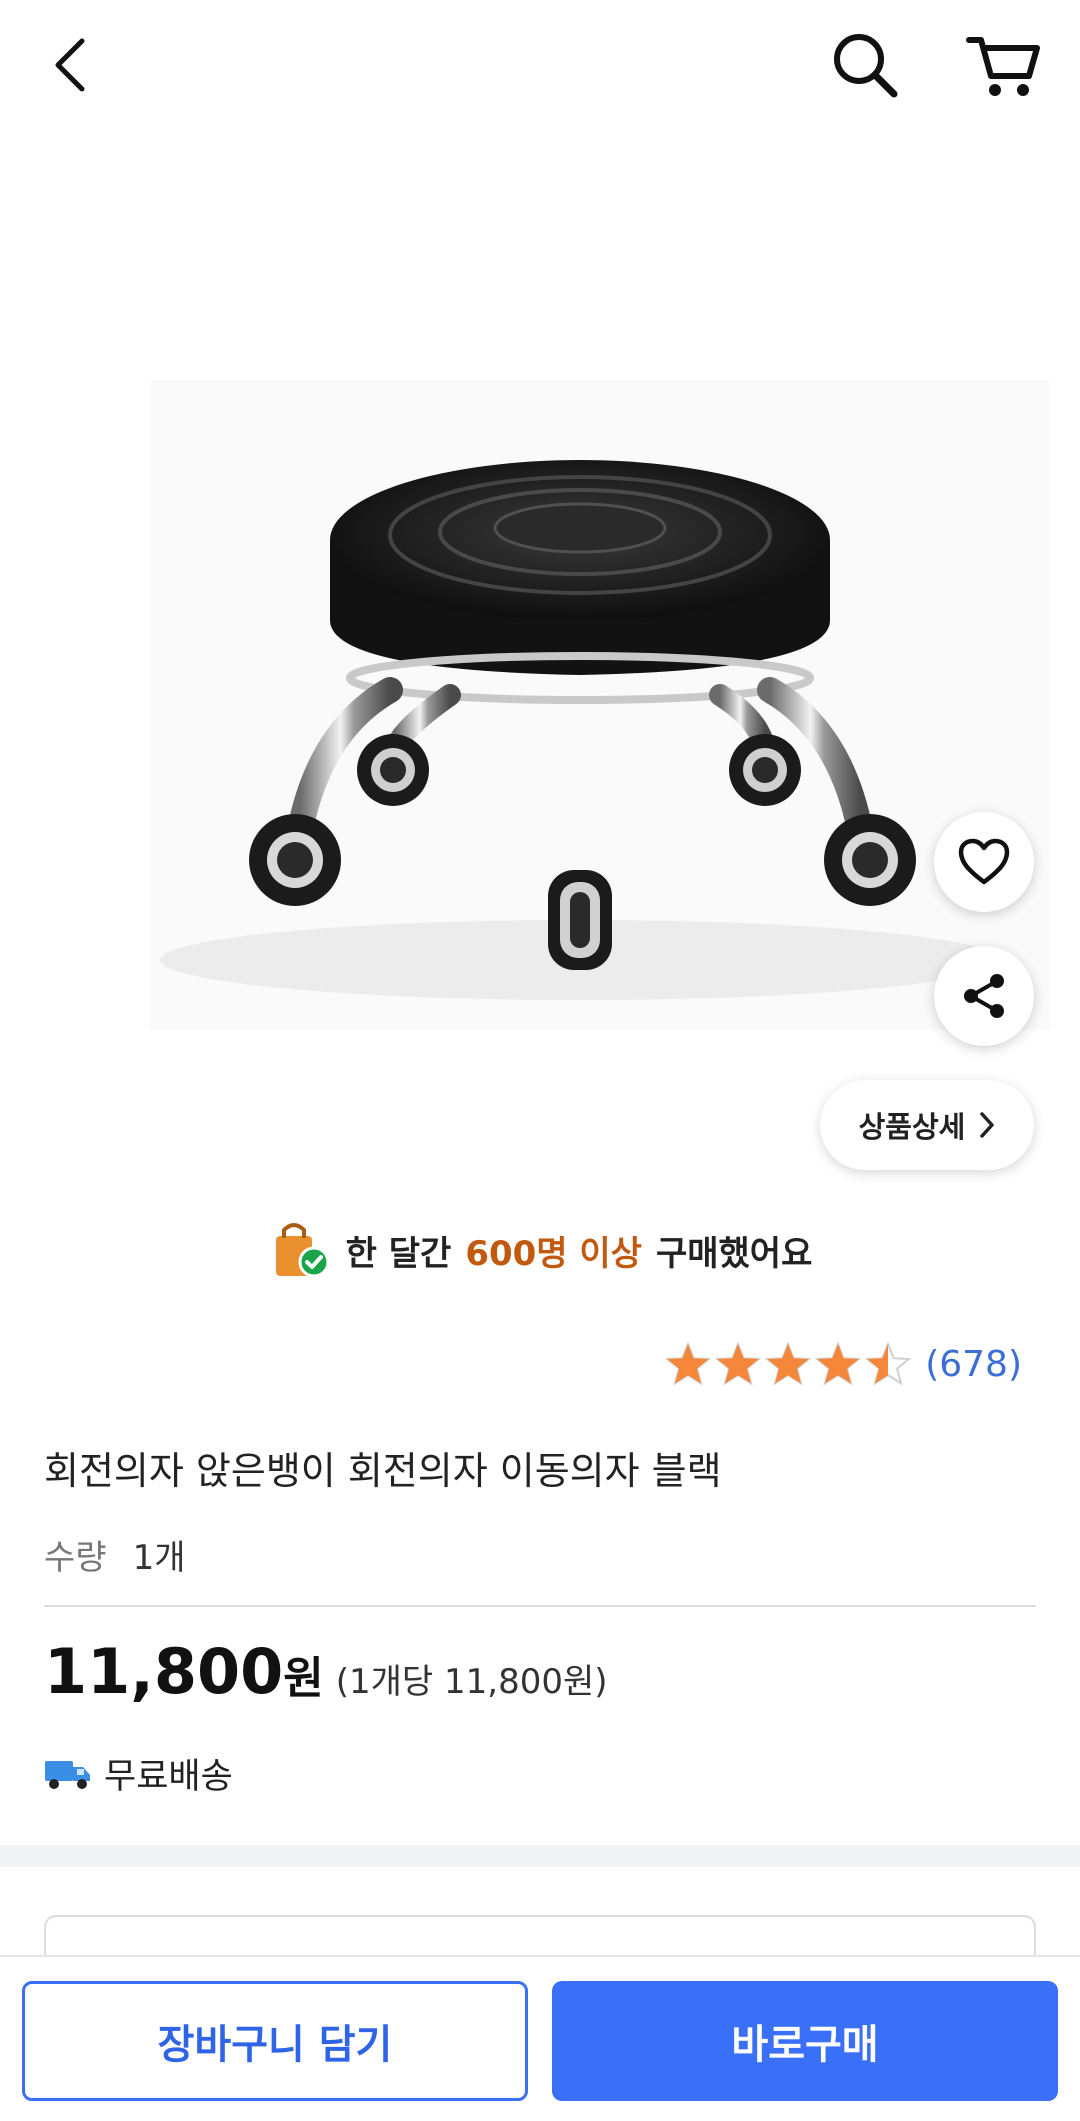 The image size is (1080, 2121). What do you see at coordinates (540, 2038) in the screenshot?
I see `bottom-action-bar: 장바구니 담기 바로구매` at bounding box center [540, 2038].